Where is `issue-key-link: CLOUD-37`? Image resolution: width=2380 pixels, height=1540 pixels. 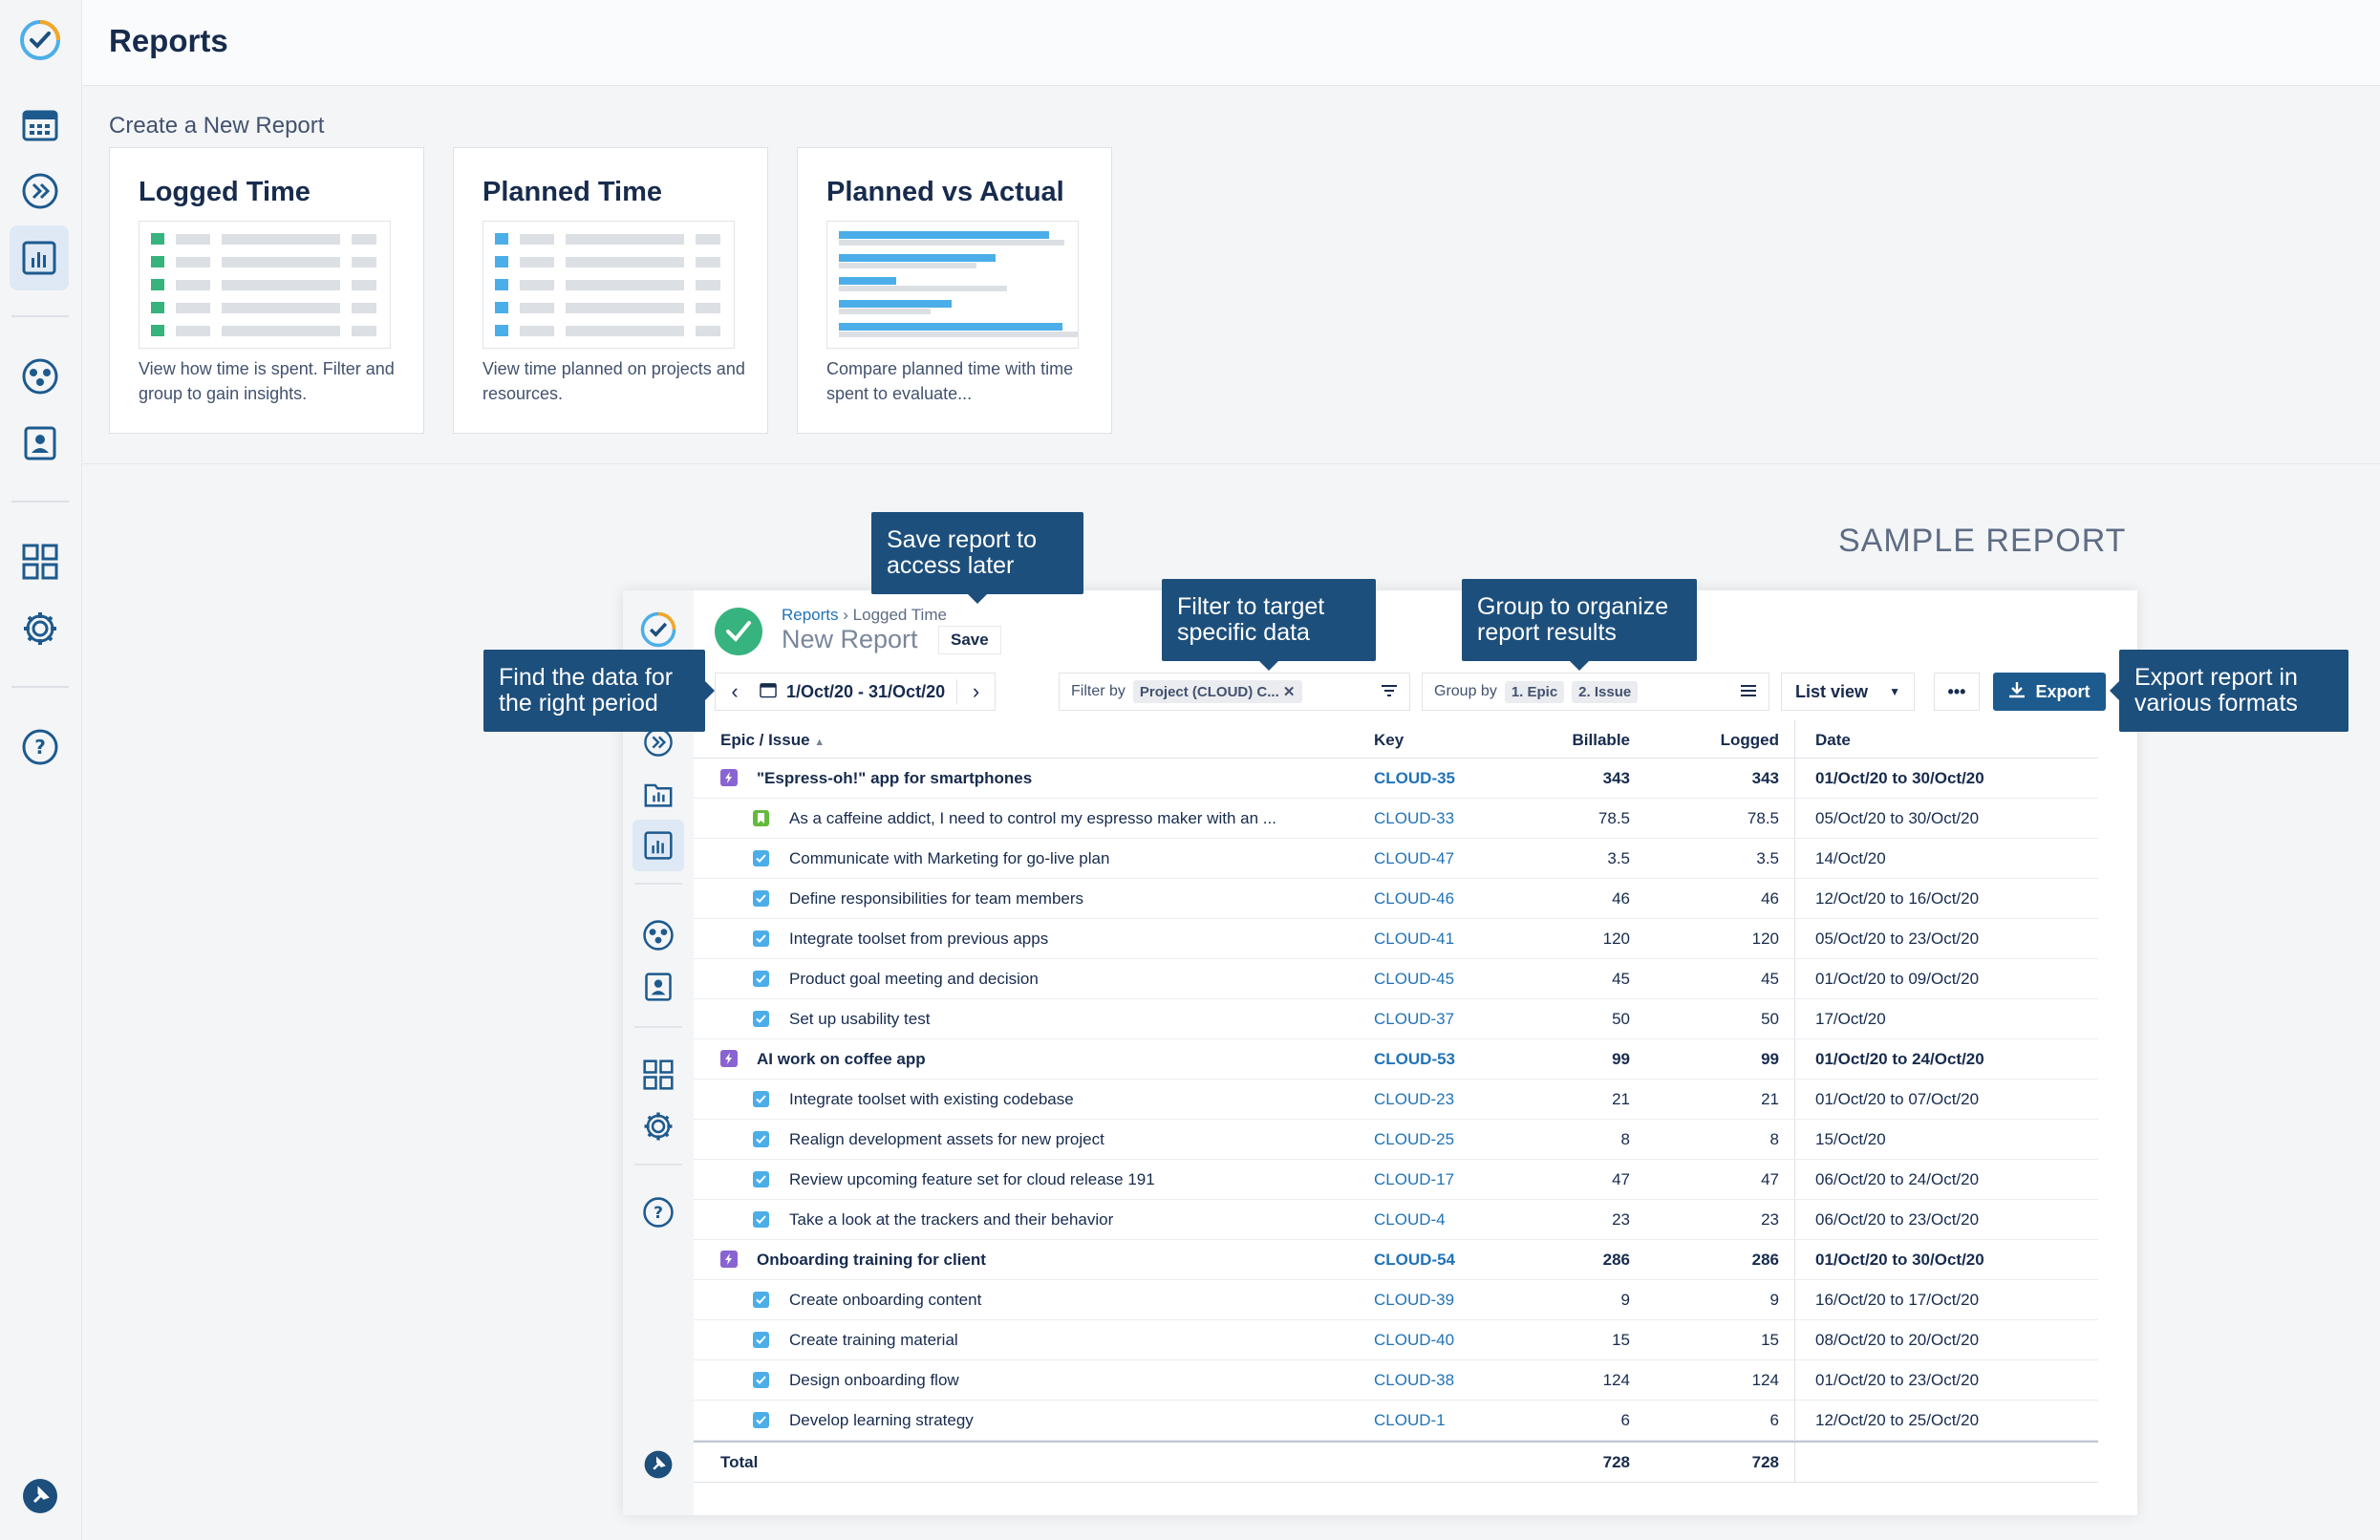 issue-key-link: CLOUD-37 is located at coordinates (1414, 1019).